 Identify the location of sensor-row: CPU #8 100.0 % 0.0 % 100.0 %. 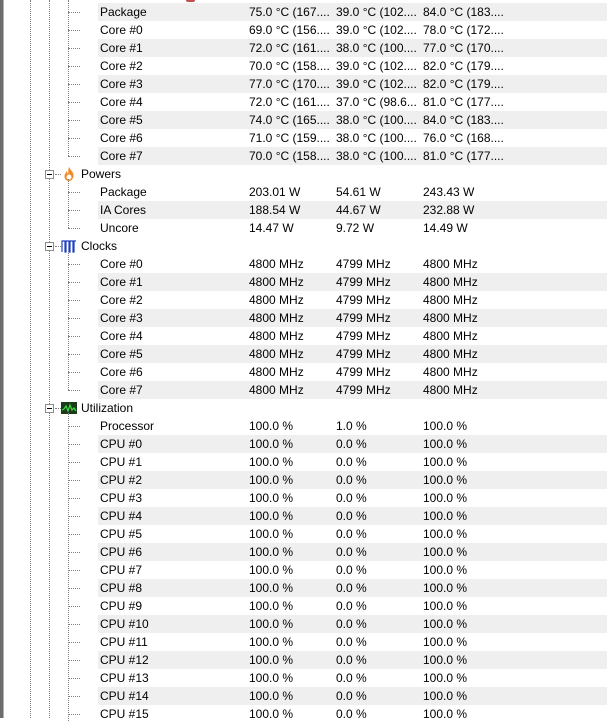
(303, 588).